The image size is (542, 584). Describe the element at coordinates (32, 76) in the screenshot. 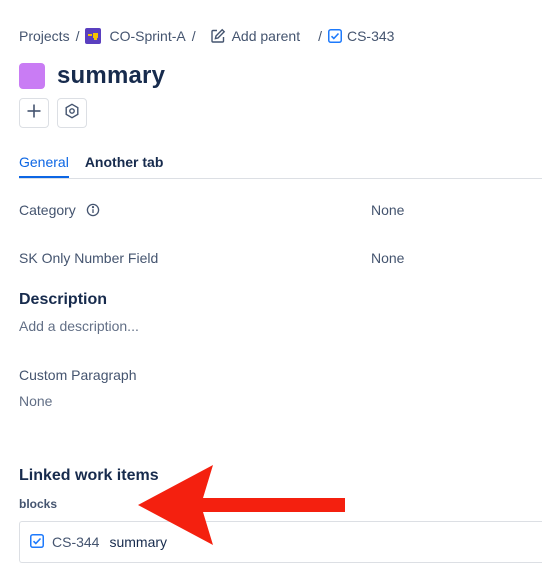

I see `issue-type-icon` at that location.